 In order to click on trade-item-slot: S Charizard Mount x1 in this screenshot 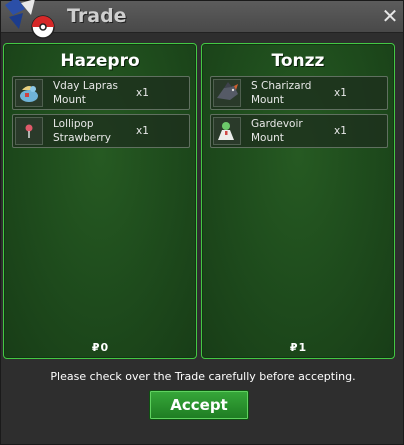, I will do `click(299, 93)`.